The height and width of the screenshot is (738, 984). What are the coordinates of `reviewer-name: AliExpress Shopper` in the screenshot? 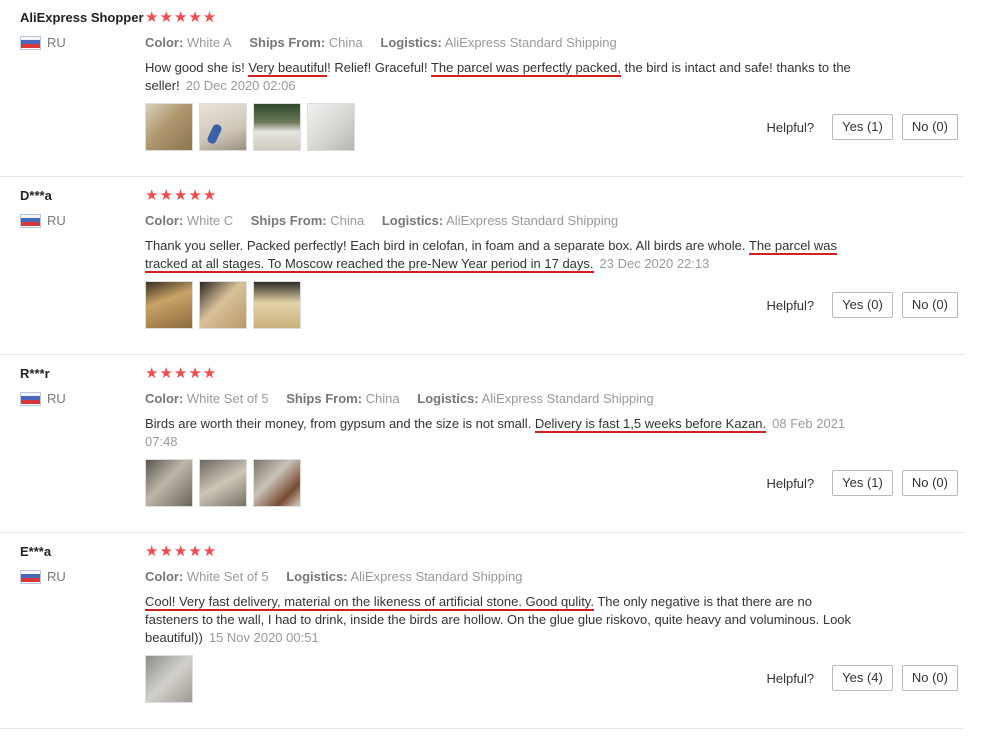 It's located at (82, 17).